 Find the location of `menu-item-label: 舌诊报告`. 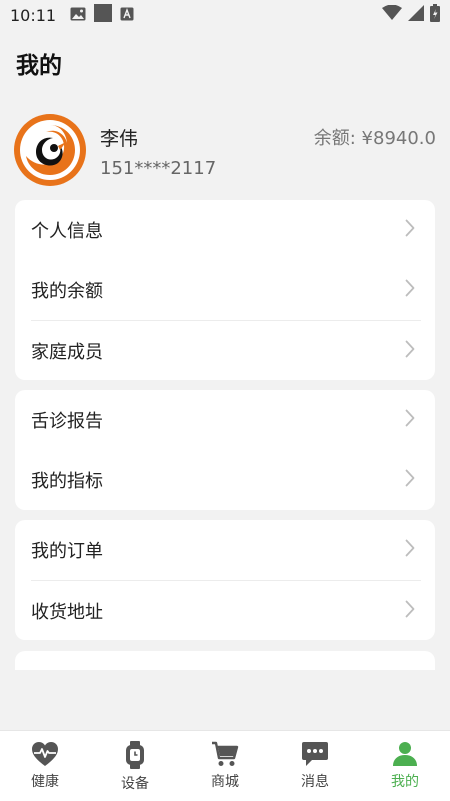

menu-item-label: 舌诊报告 is located at coordinates (67, 421).